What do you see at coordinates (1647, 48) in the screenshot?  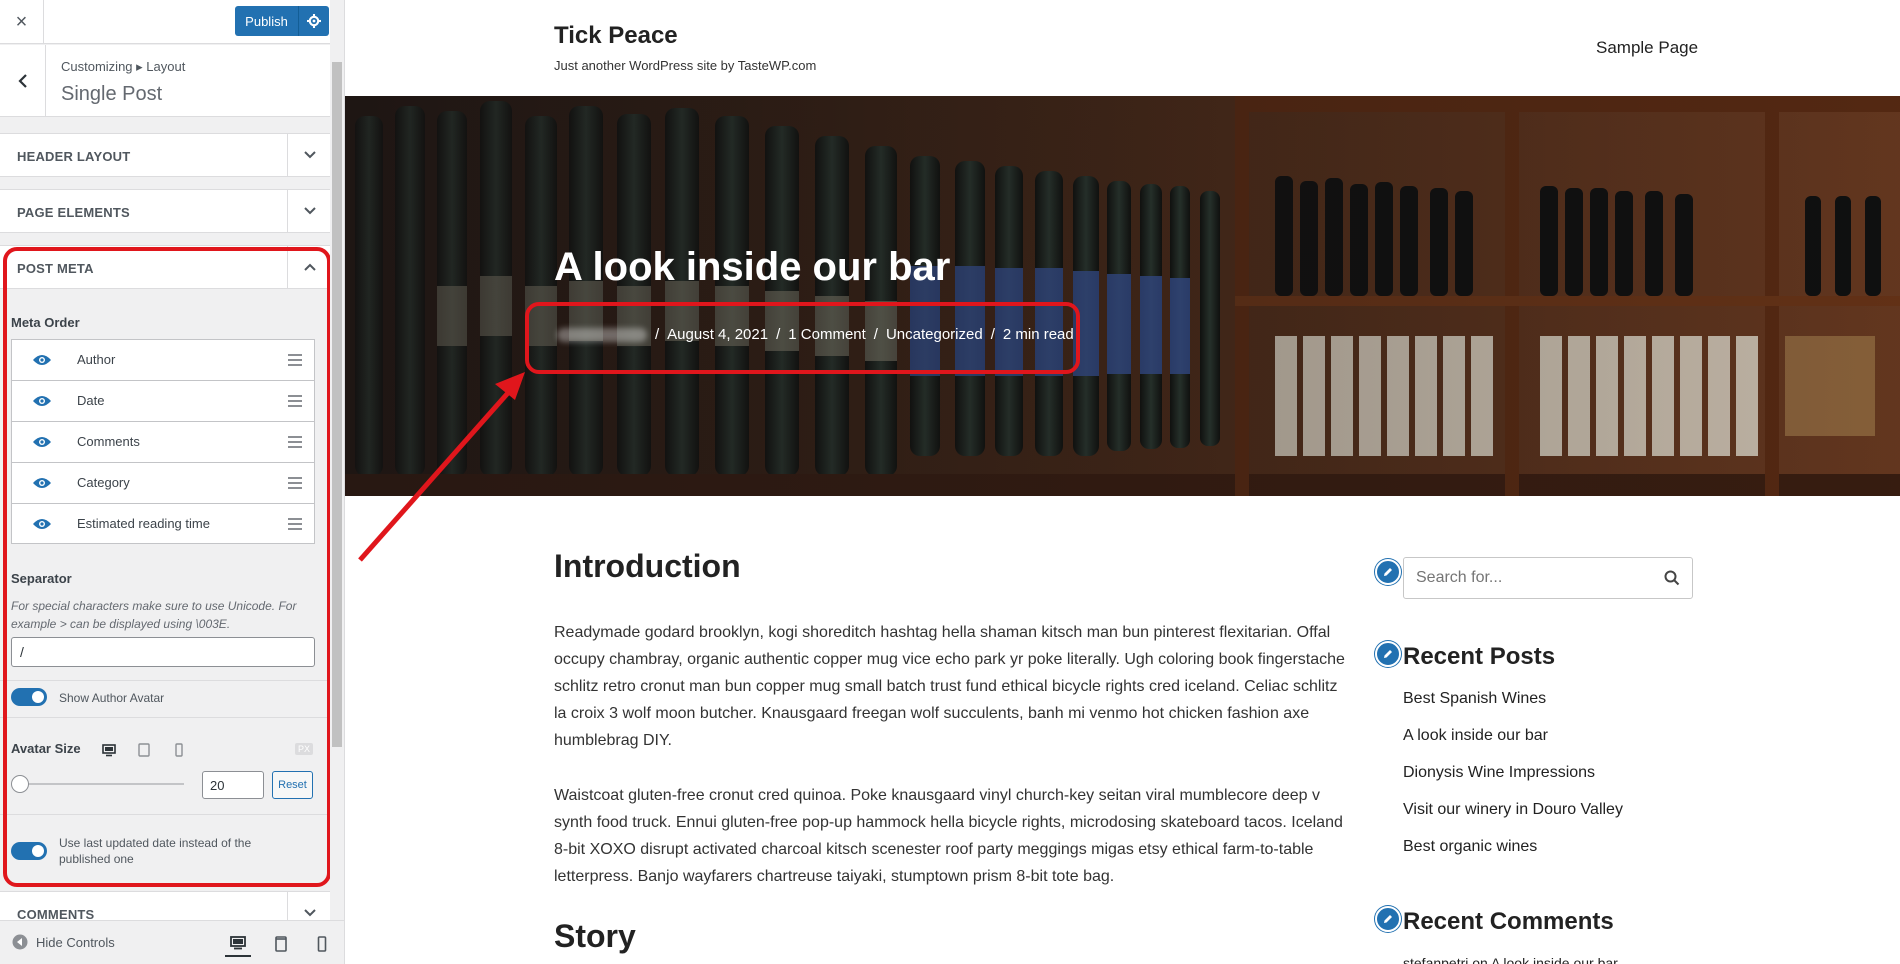 I see `nav-item-sample-page: Sample Page` at bounding box center [1647, 48].